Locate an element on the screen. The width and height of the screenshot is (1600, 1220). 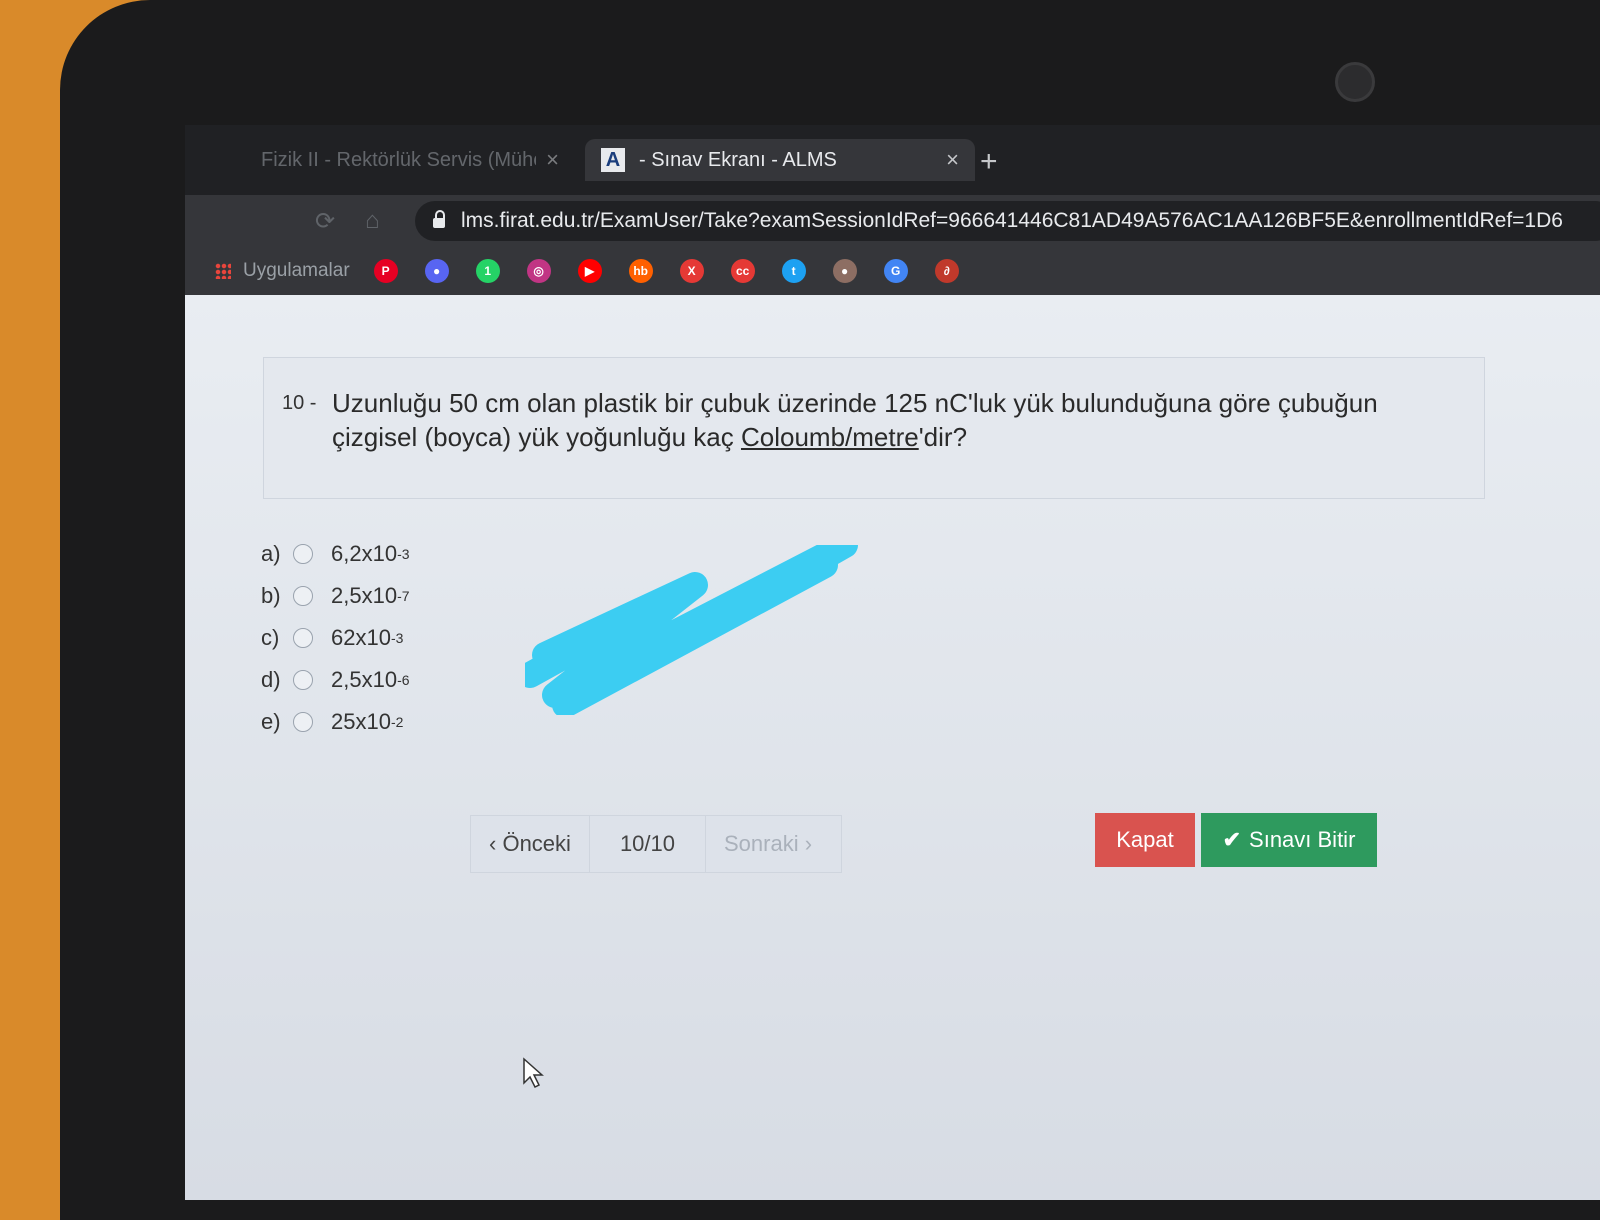
reload-icon: ⟳ is located at coordinates (325, 221).